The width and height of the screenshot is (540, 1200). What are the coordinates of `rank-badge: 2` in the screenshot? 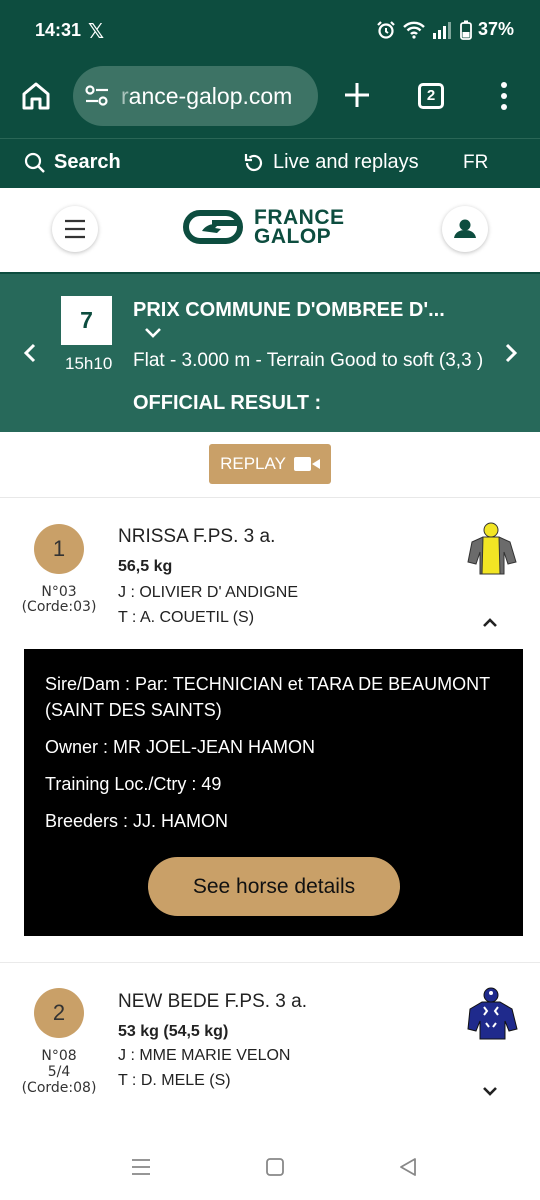 It's located at (59, 1013).